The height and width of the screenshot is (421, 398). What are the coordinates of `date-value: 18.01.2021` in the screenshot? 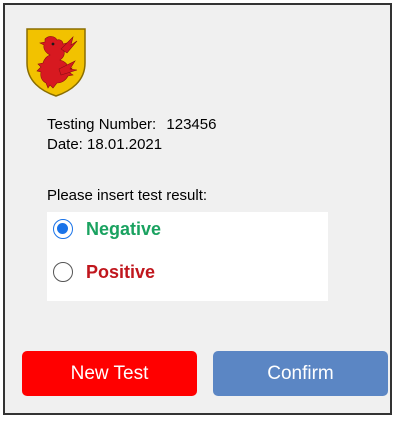 It's located at (125, 144).